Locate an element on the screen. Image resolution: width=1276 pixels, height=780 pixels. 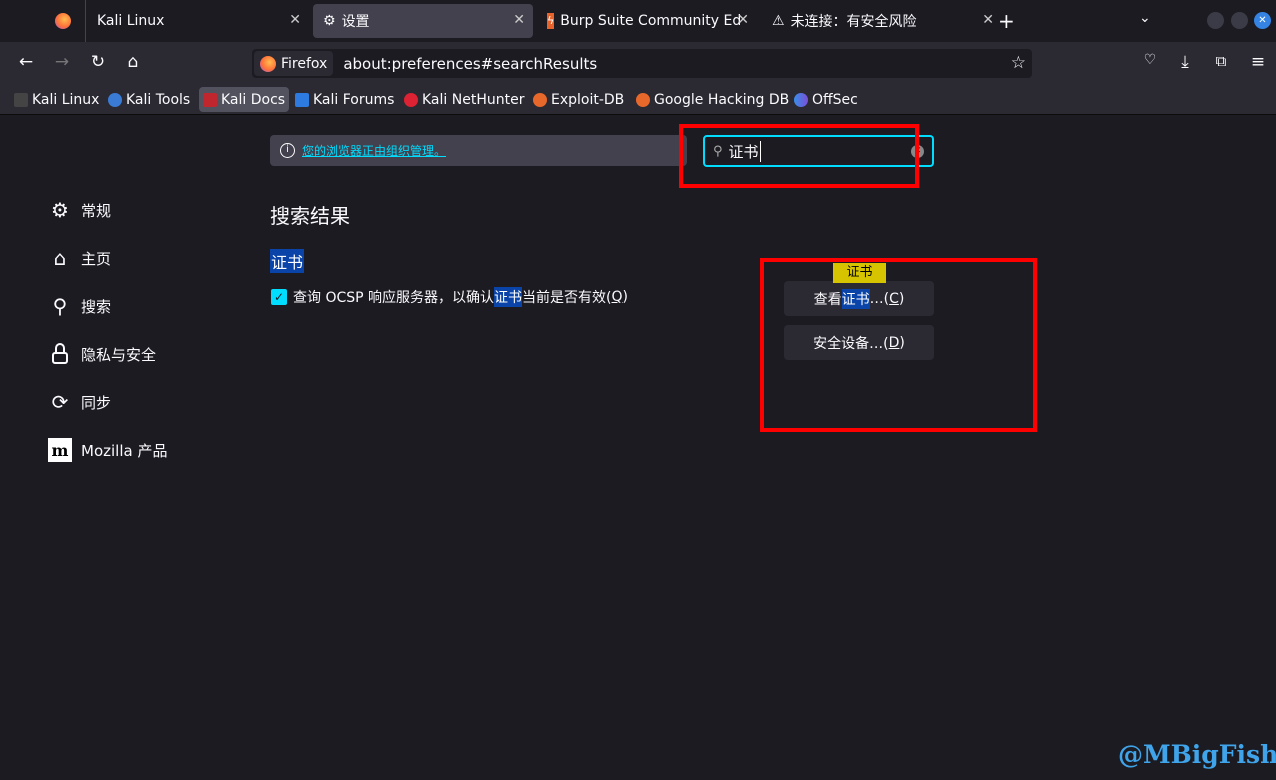
watermark: @MBigFish is located at coordinates (1197, 754).